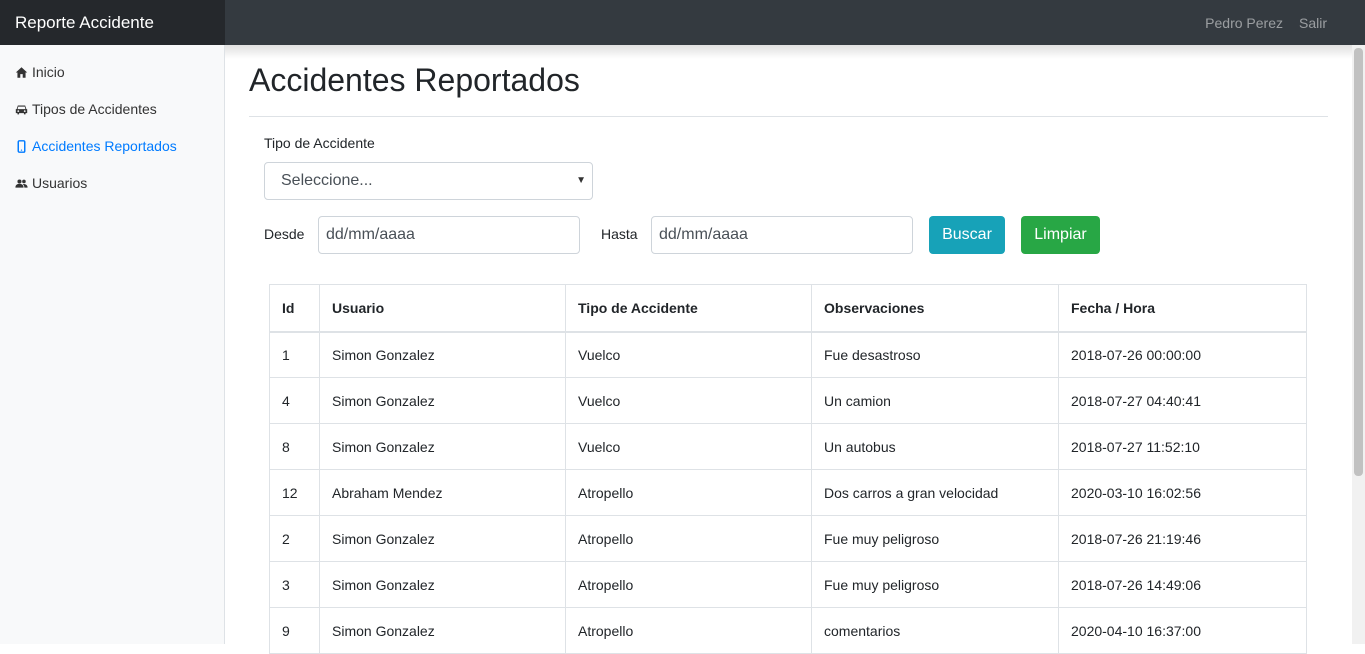 The image size is (1365, 654). Describe the element at coordinates (1060, 235) in the screenshot. I see `clear-button: Limpiar` at that location.